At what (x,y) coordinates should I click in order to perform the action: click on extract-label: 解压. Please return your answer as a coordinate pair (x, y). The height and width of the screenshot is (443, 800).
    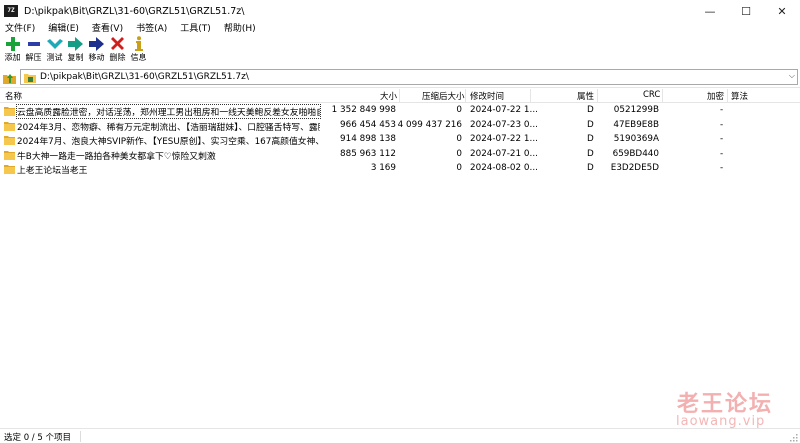
    Looking at the image, I should click on (33, 57).